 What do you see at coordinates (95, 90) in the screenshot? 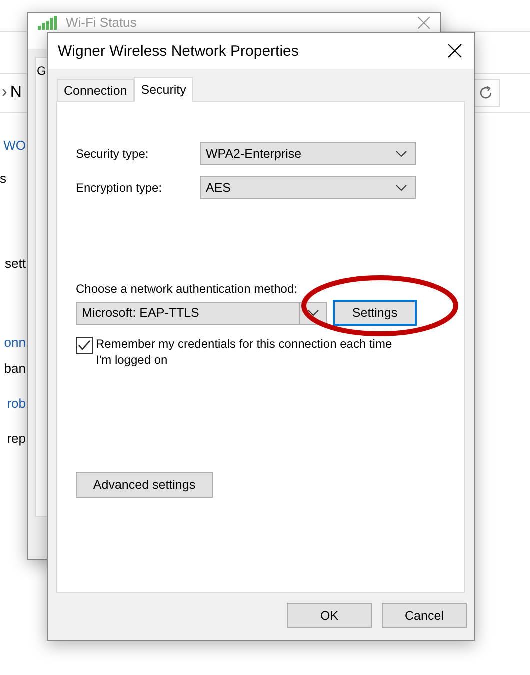
I see `tab: Connection` at bounding box center [95, 90].